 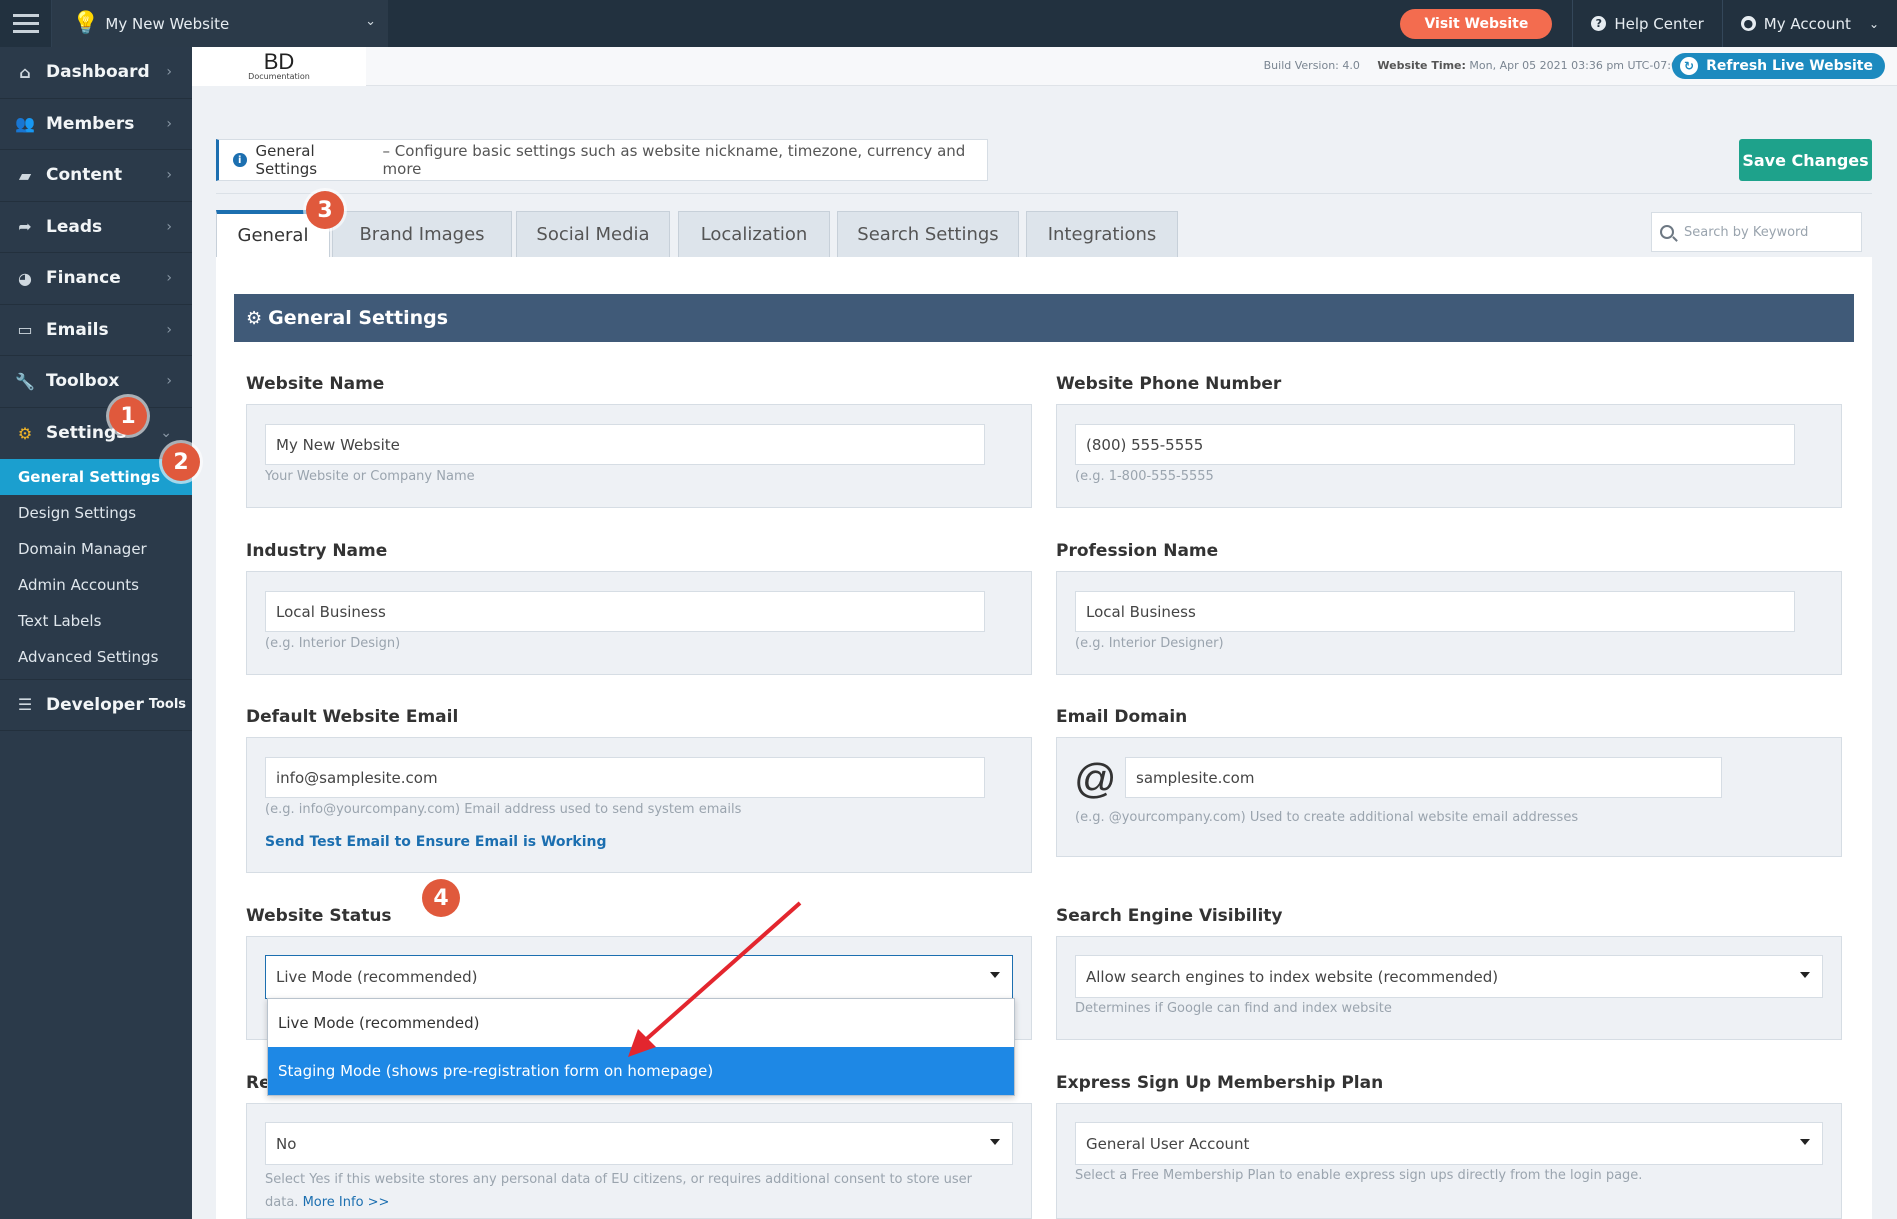 I want to click on tab-localization: Localization, so click(x=754, y=234).